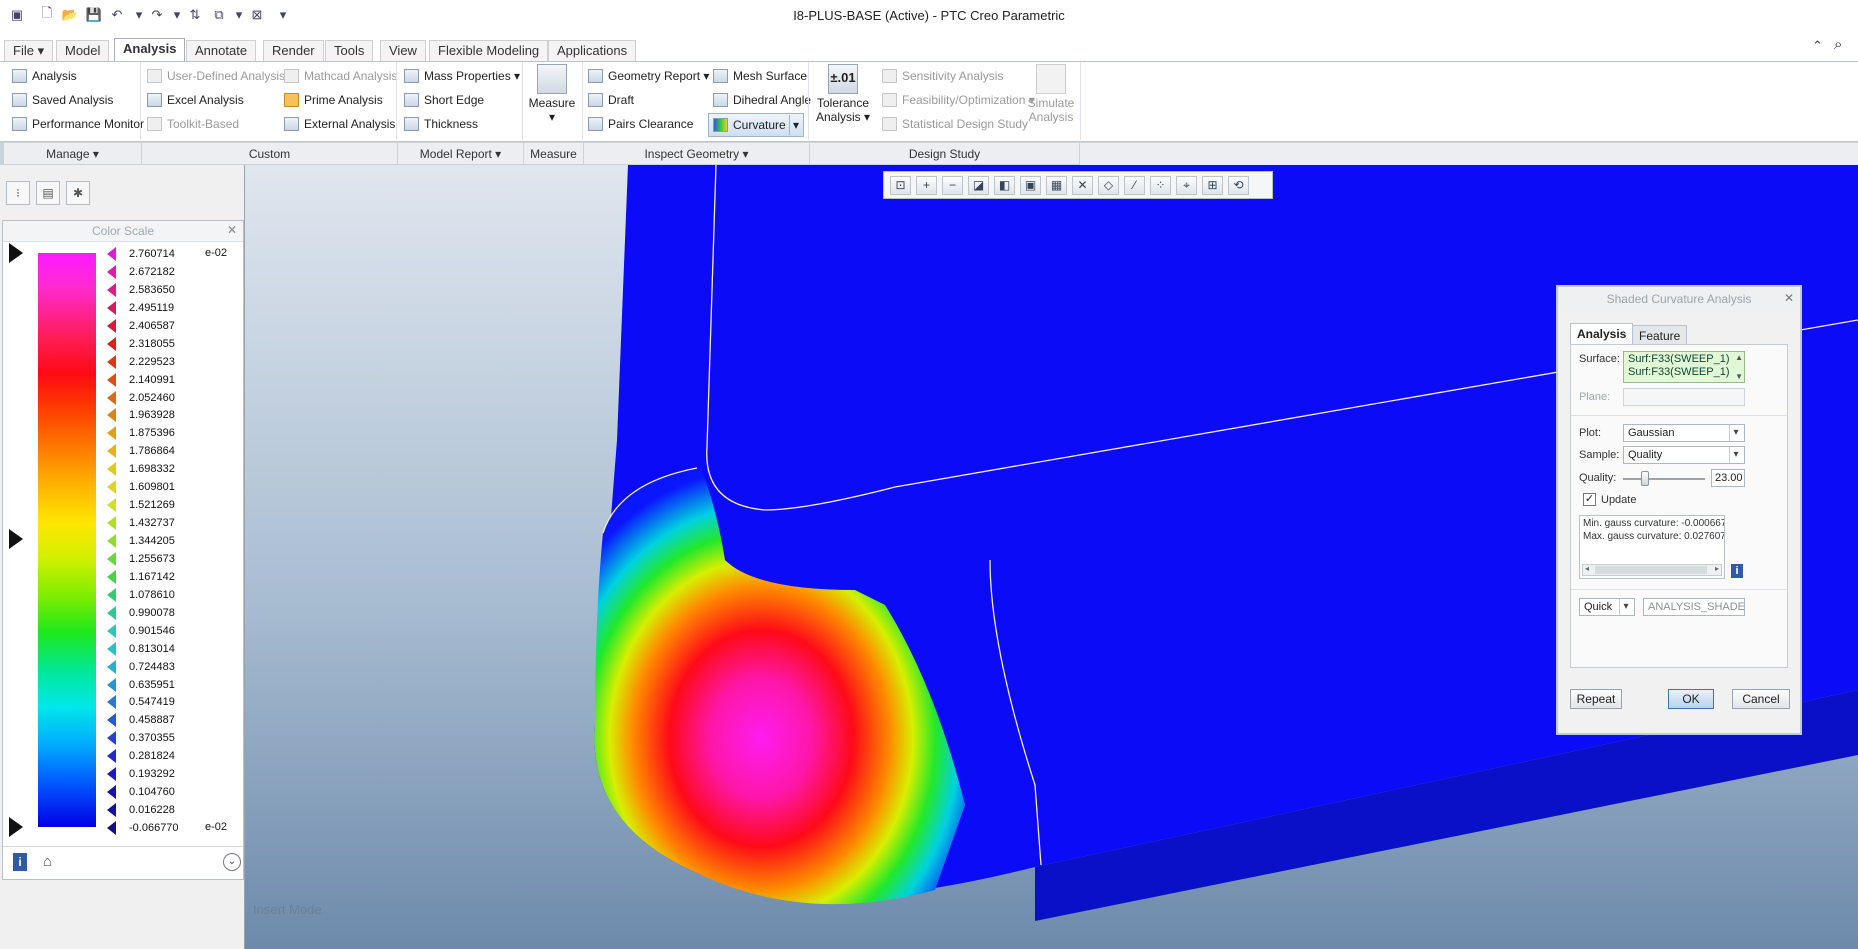 This screenshot has height=949, width=1858. I want to click on chevron-down-icon: ▾, so click(794, 125).